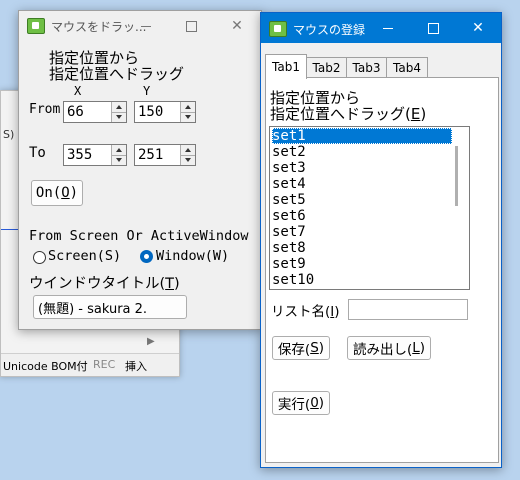 This screenshot has width=520, height=480. What do you see at coordinates (286, 66) in the screenshot?
I see `tab-1: Tab1` at bounding box center [286, 66].